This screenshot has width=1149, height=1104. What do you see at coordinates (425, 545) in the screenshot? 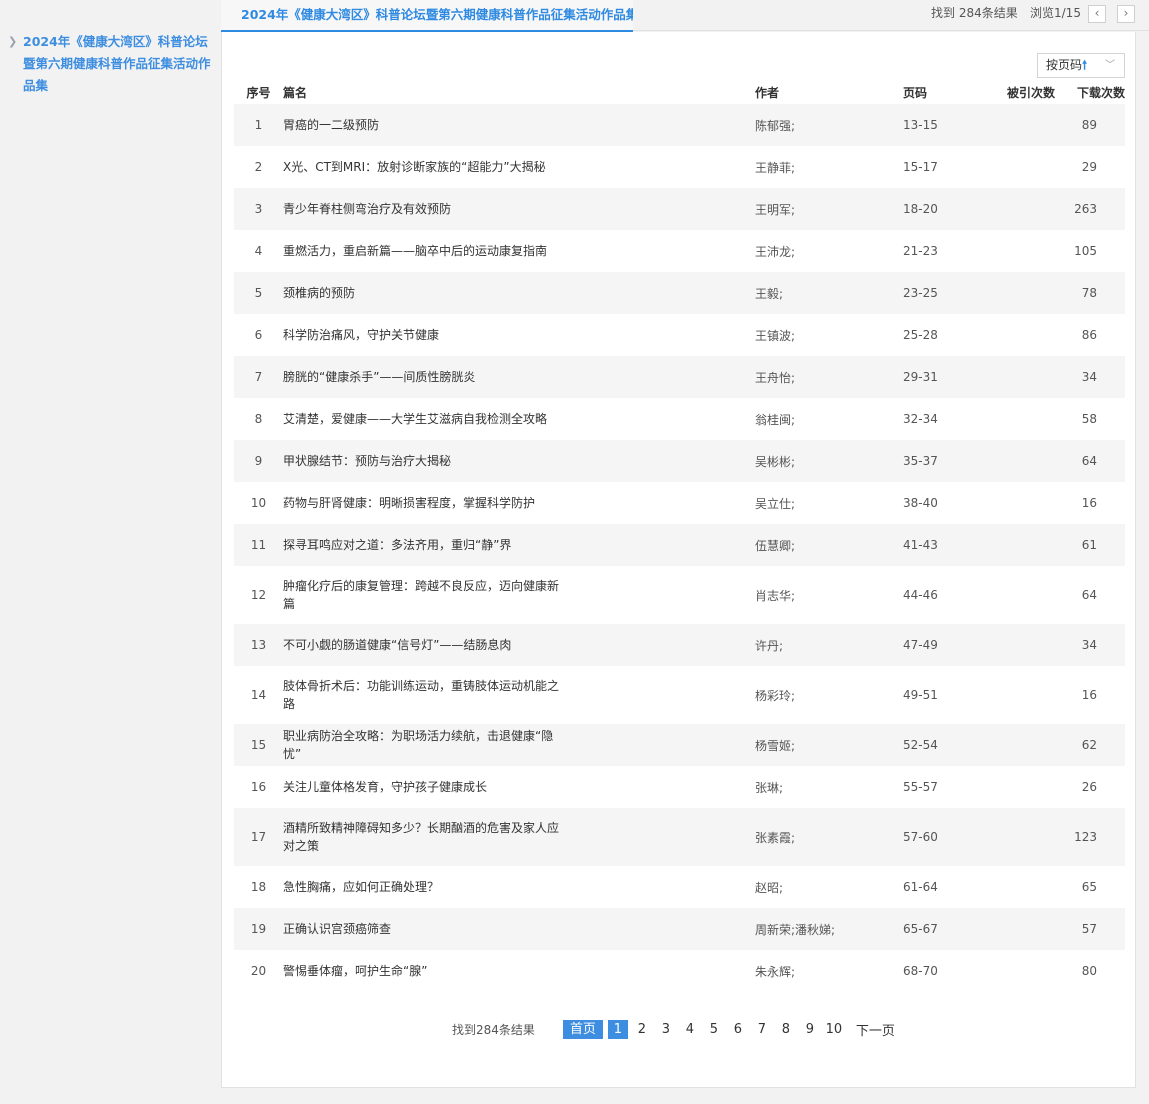
I see `row-title: 探寻耳鸣应对之道：多法齐用，重归“静”界` at bounding box center [425, 545].